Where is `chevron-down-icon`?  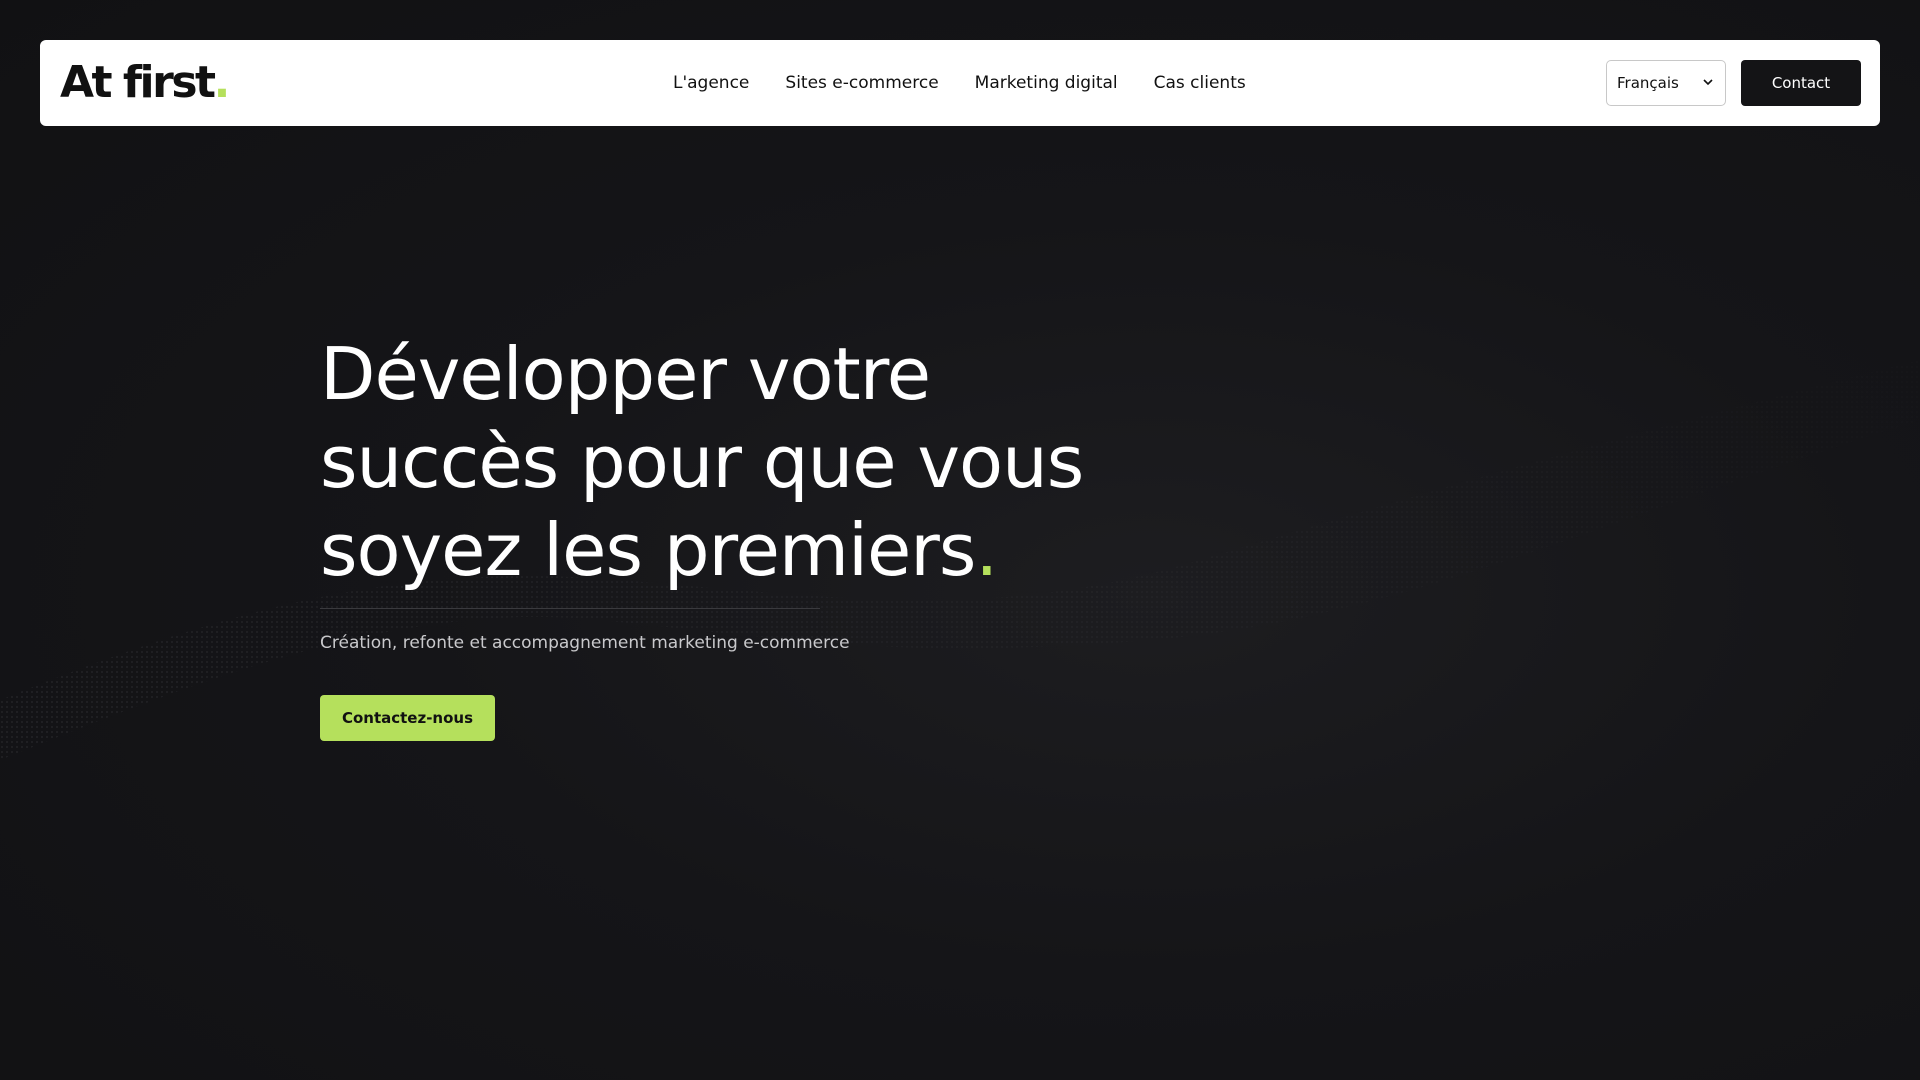 chevron-down-icon is located at coordinates (1708, 82).